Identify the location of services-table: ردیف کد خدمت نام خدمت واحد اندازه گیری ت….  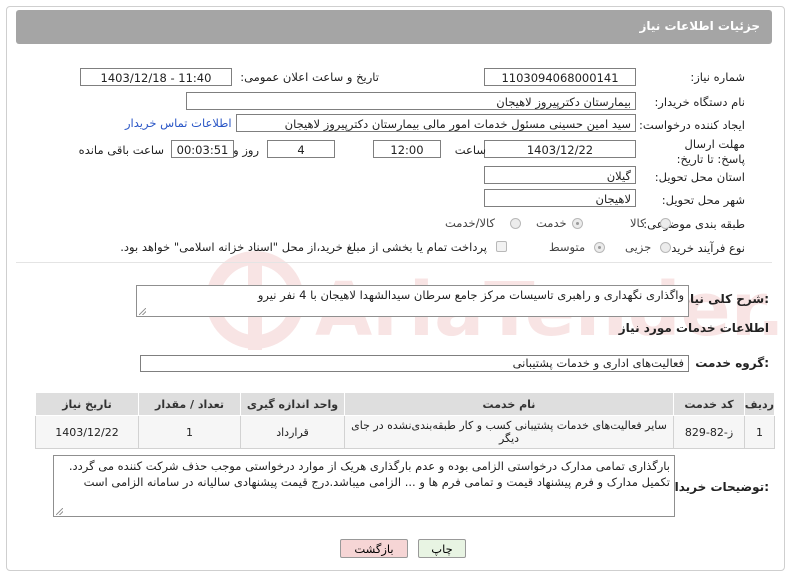
(405, 420).